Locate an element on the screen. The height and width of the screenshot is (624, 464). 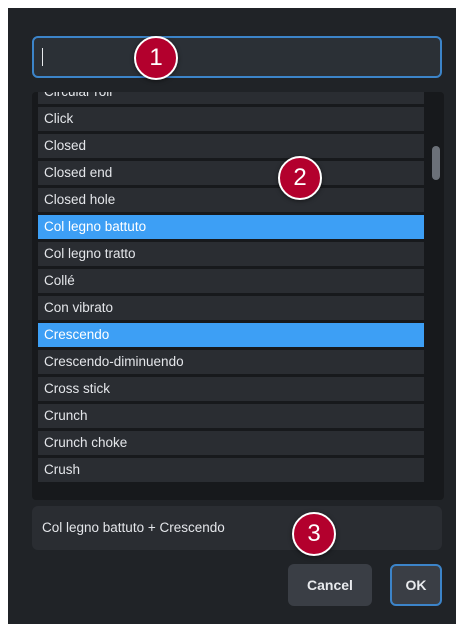
list-item-label: Col legno battuto is located at coordinates (95, 226).